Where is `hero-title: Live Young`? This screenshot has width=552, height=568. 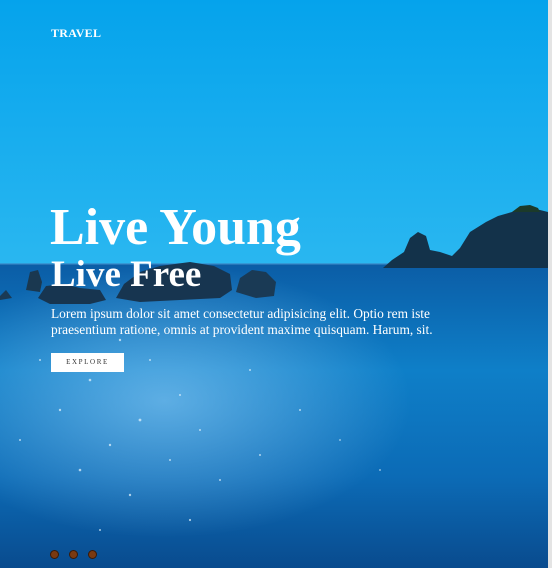
hero-title: Live Young is located at coordinates (175, 227).